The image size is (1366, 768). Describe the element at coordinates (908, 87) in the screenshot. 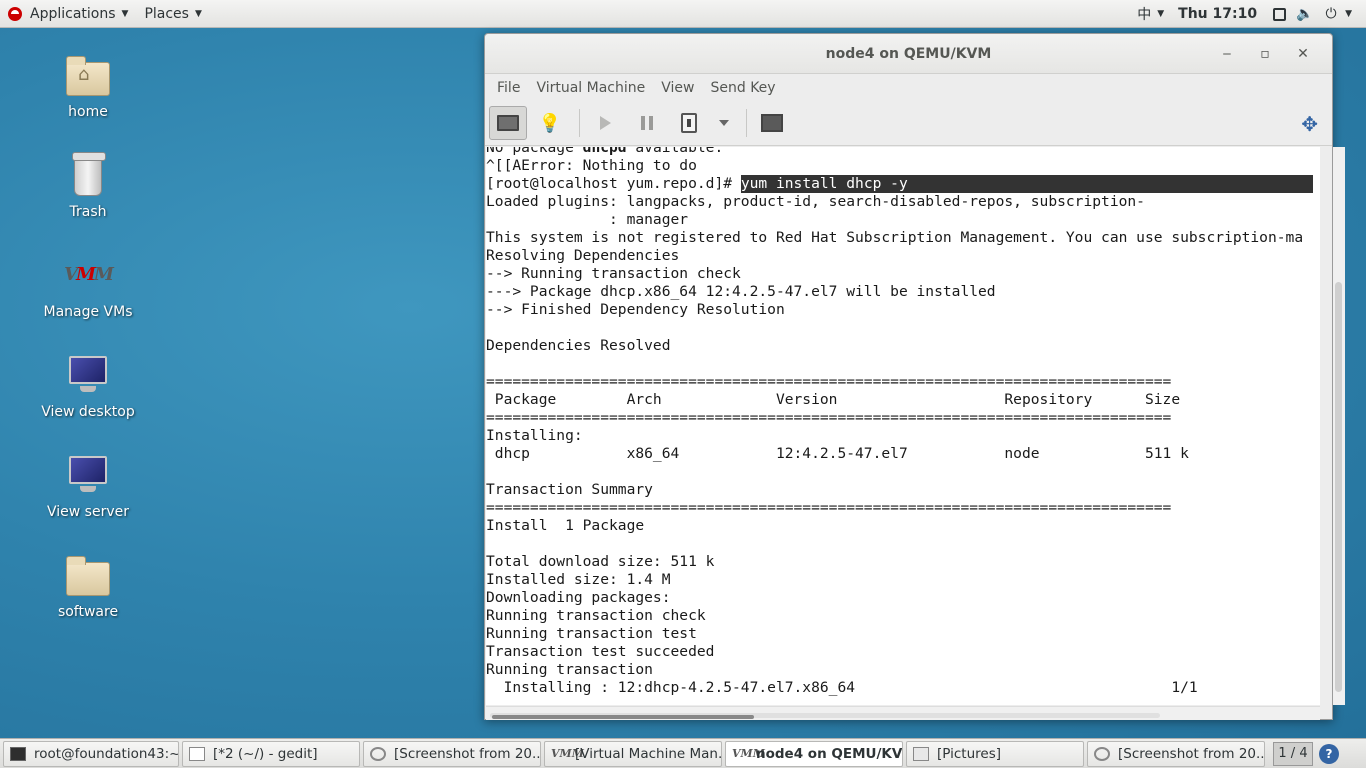

I see `menubar: File Virtual Machine View Send Key` at that location.